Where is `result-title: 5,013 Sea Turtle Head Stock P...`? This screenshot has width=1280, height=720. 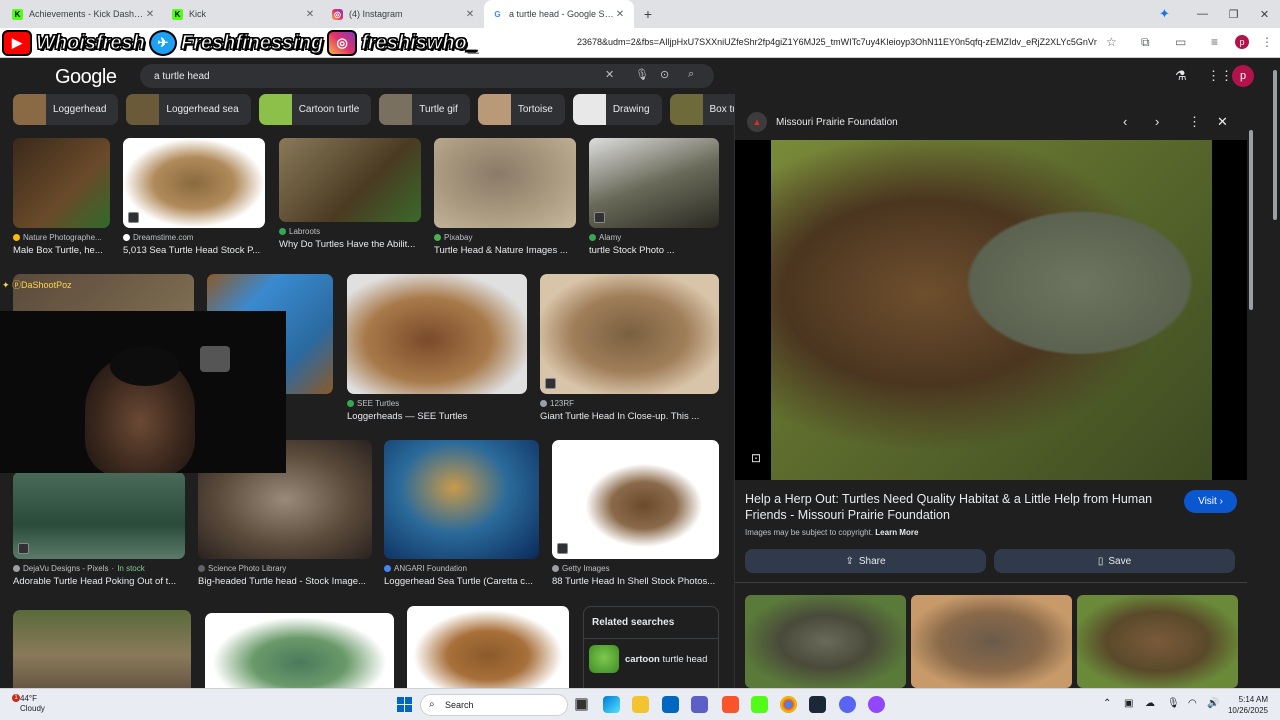
result-title: 5,013 Sea Turtle Head Stock P... is located at coordinates (194, 250).